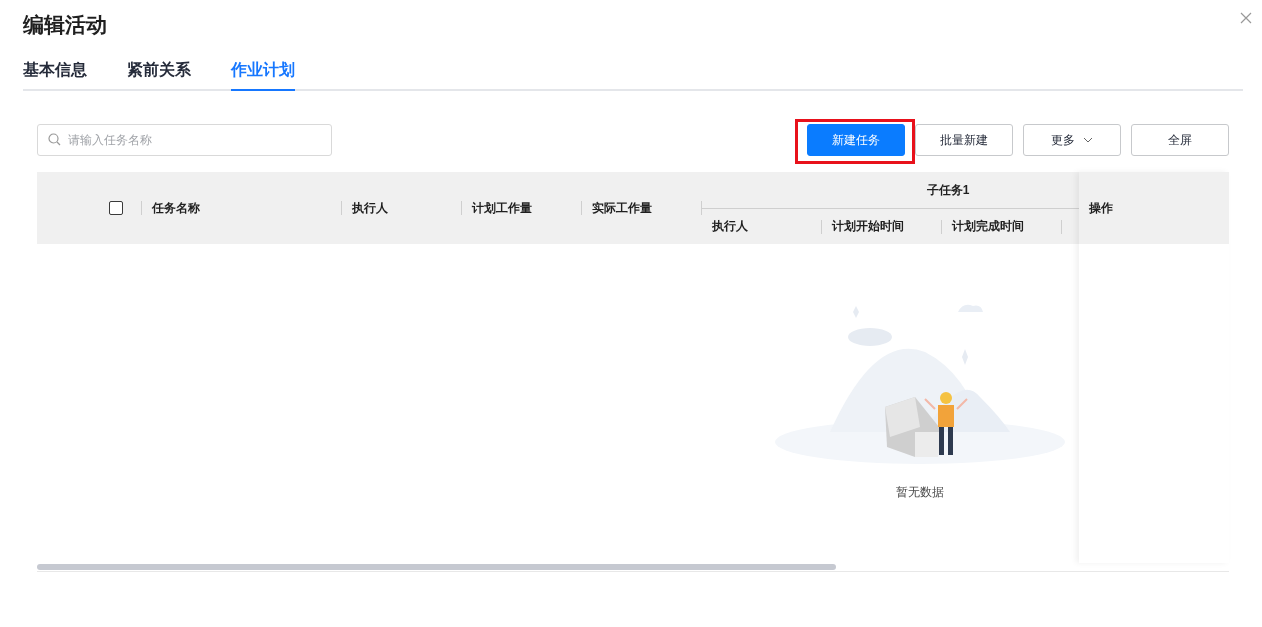  Describe the element at coordinates (159, 74) in the screenshot. I see `tab: 紧前关系` at that location.